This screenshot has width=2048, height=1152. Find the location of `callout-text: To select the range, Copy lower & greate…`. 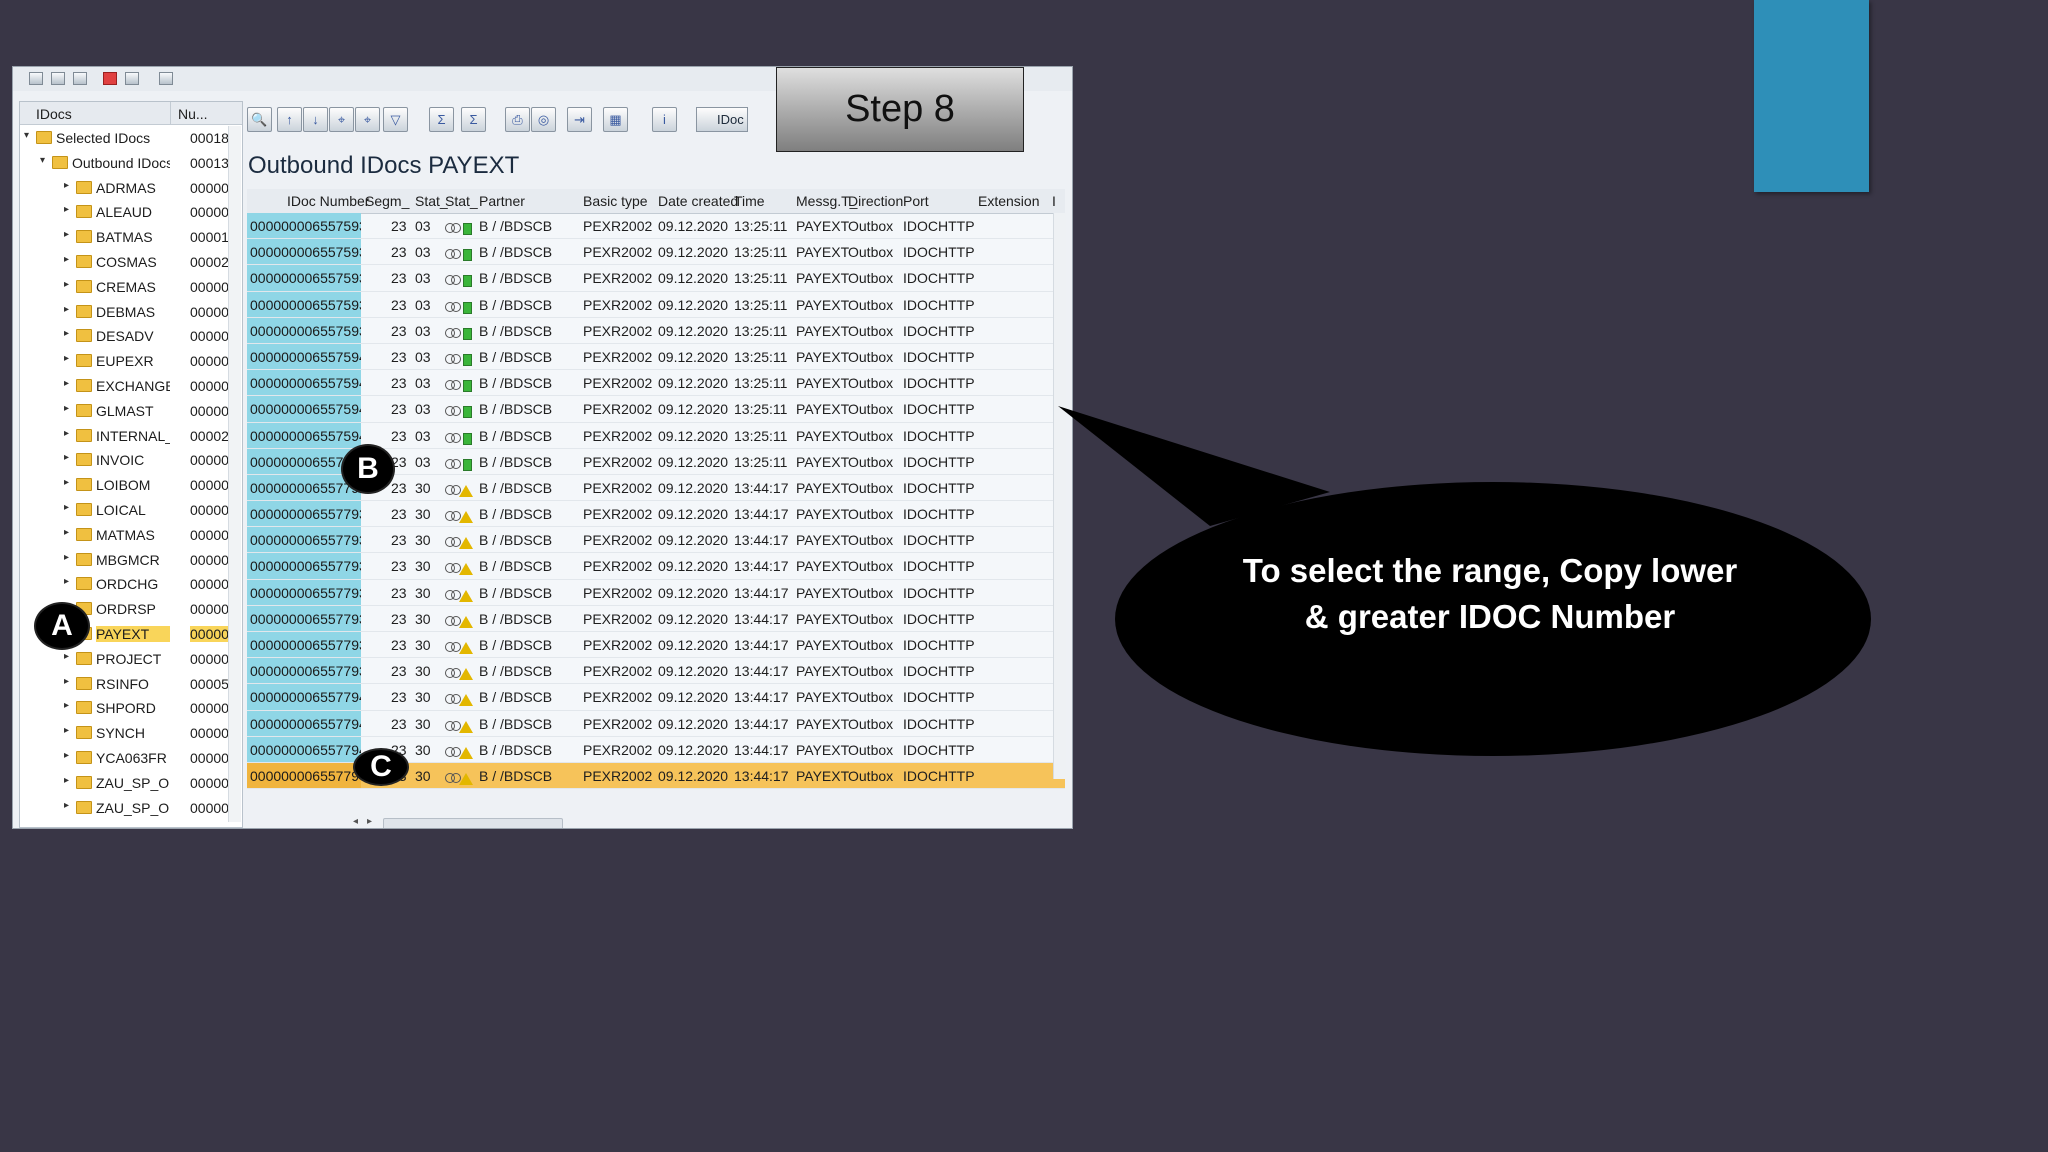

callout-text: To select the range, Copy lower & greate… is located at coordinates (1490, 594).